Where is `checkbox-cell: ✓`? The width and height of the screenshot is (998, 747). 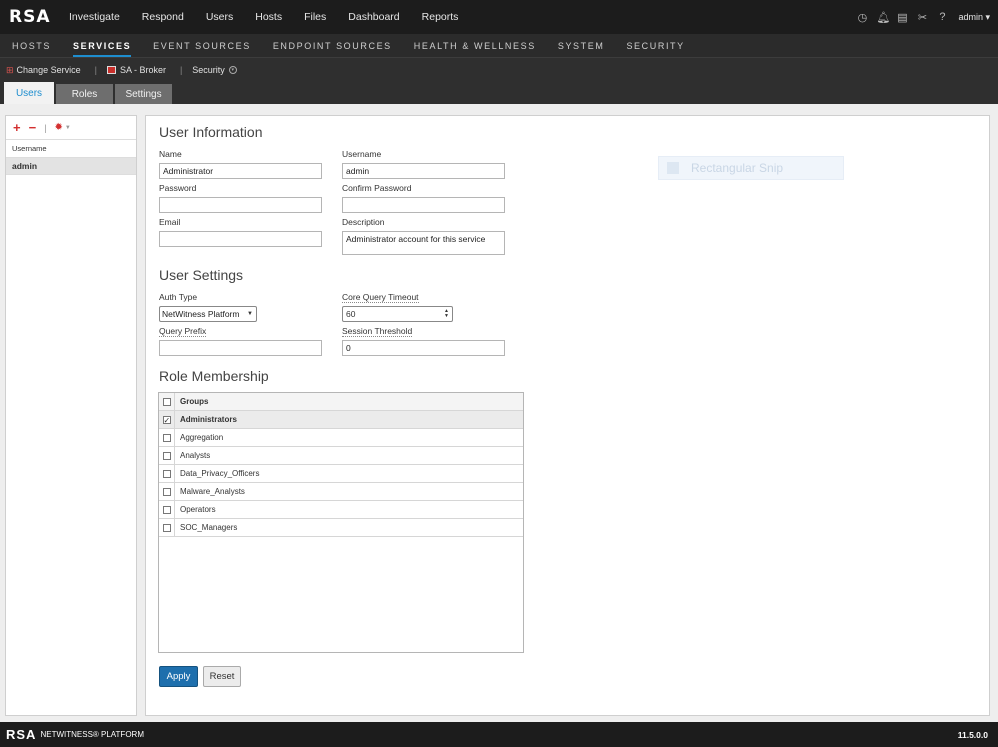
checkbox-cell: ✓ is located at coordinates (167, 419).